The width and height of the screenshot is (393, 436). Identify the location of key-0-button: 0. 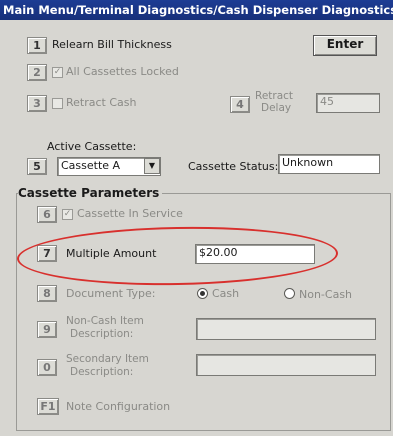
(47, 367).